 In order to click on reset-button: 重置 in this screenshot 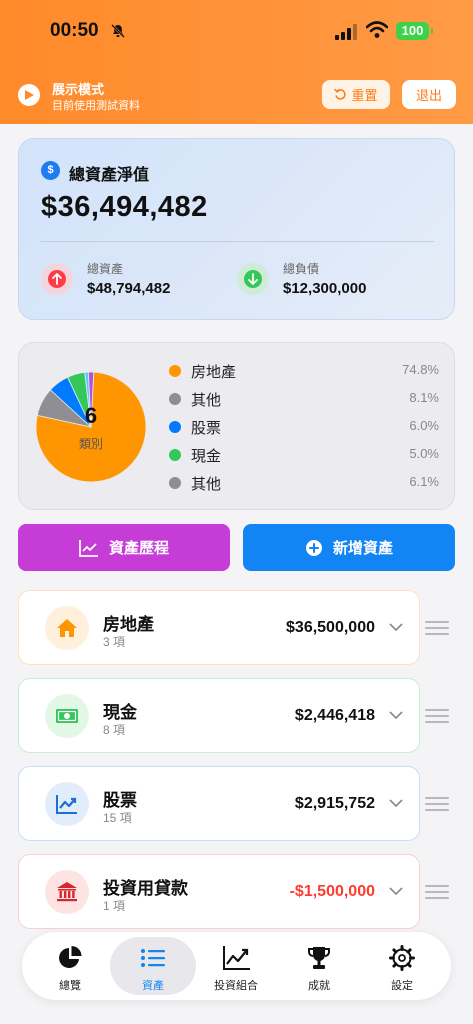, I will do `click(356, 94)`.